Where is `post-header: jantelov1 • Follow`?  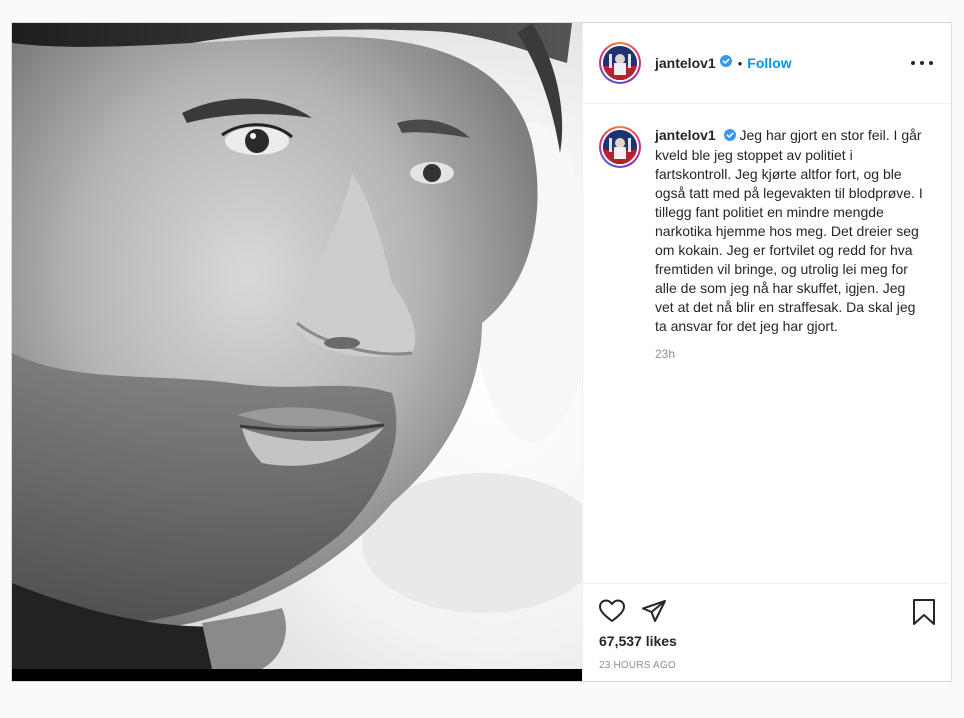
post-header: jantelov1 • Follow is located at coordinates (767, 63).